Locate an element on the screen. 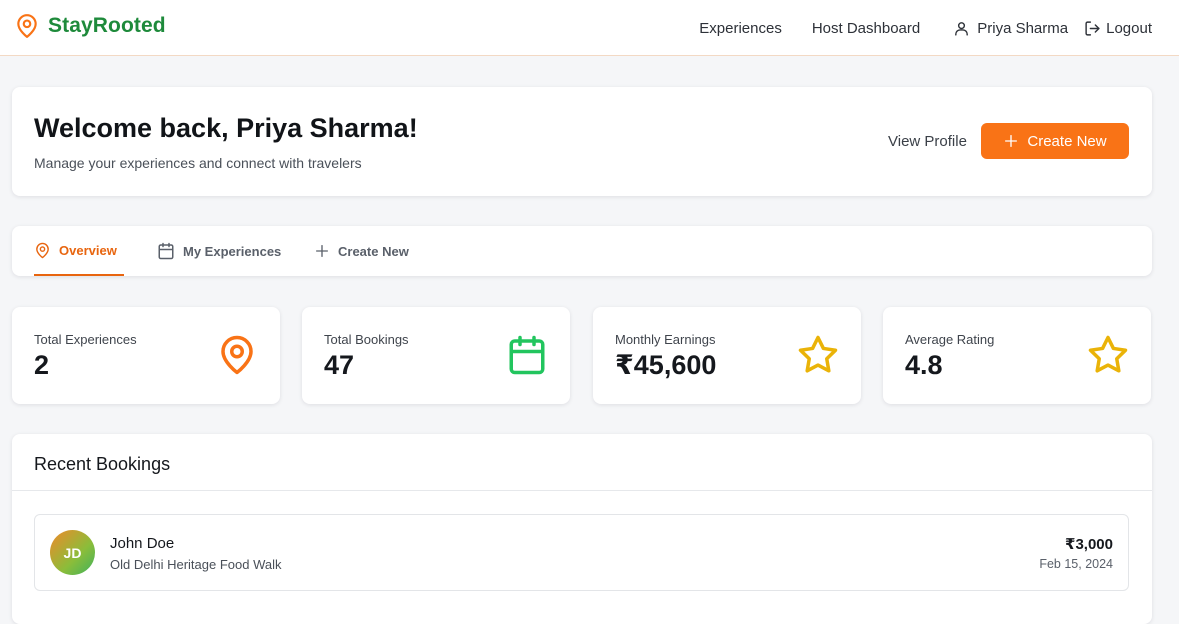 The height and width of the screenshot is (624, 1179). brand-logo: StayRooted is located at coordinates (90, 26).